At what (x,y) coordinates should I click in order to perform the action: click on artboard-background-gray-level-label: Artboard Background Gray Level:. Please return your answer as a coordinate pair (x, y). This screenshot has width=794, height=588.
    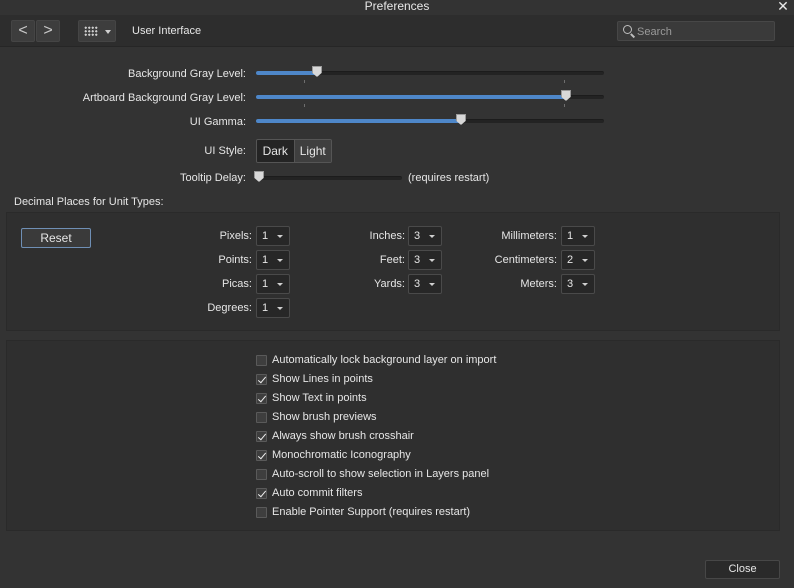
    Looking at the image, I should click on (164, 98).